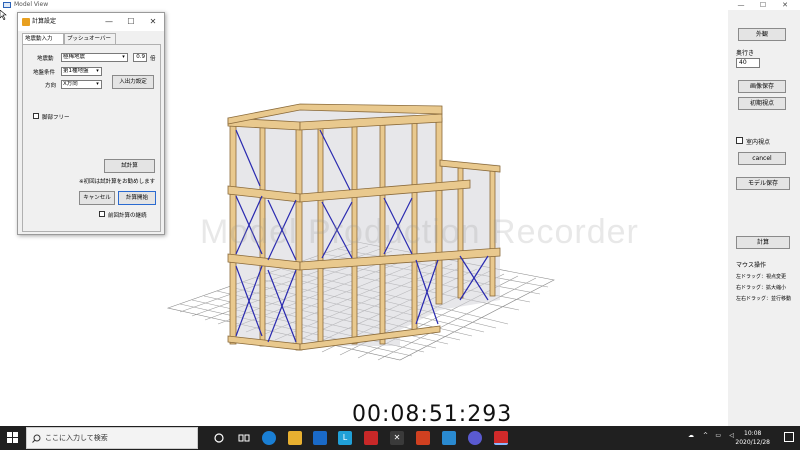 This screenshot has width=800, height=450. Describe the element at coordinates (127, 216) in the screenshot. I see `continue-label: 前回計算の継続` at that location.